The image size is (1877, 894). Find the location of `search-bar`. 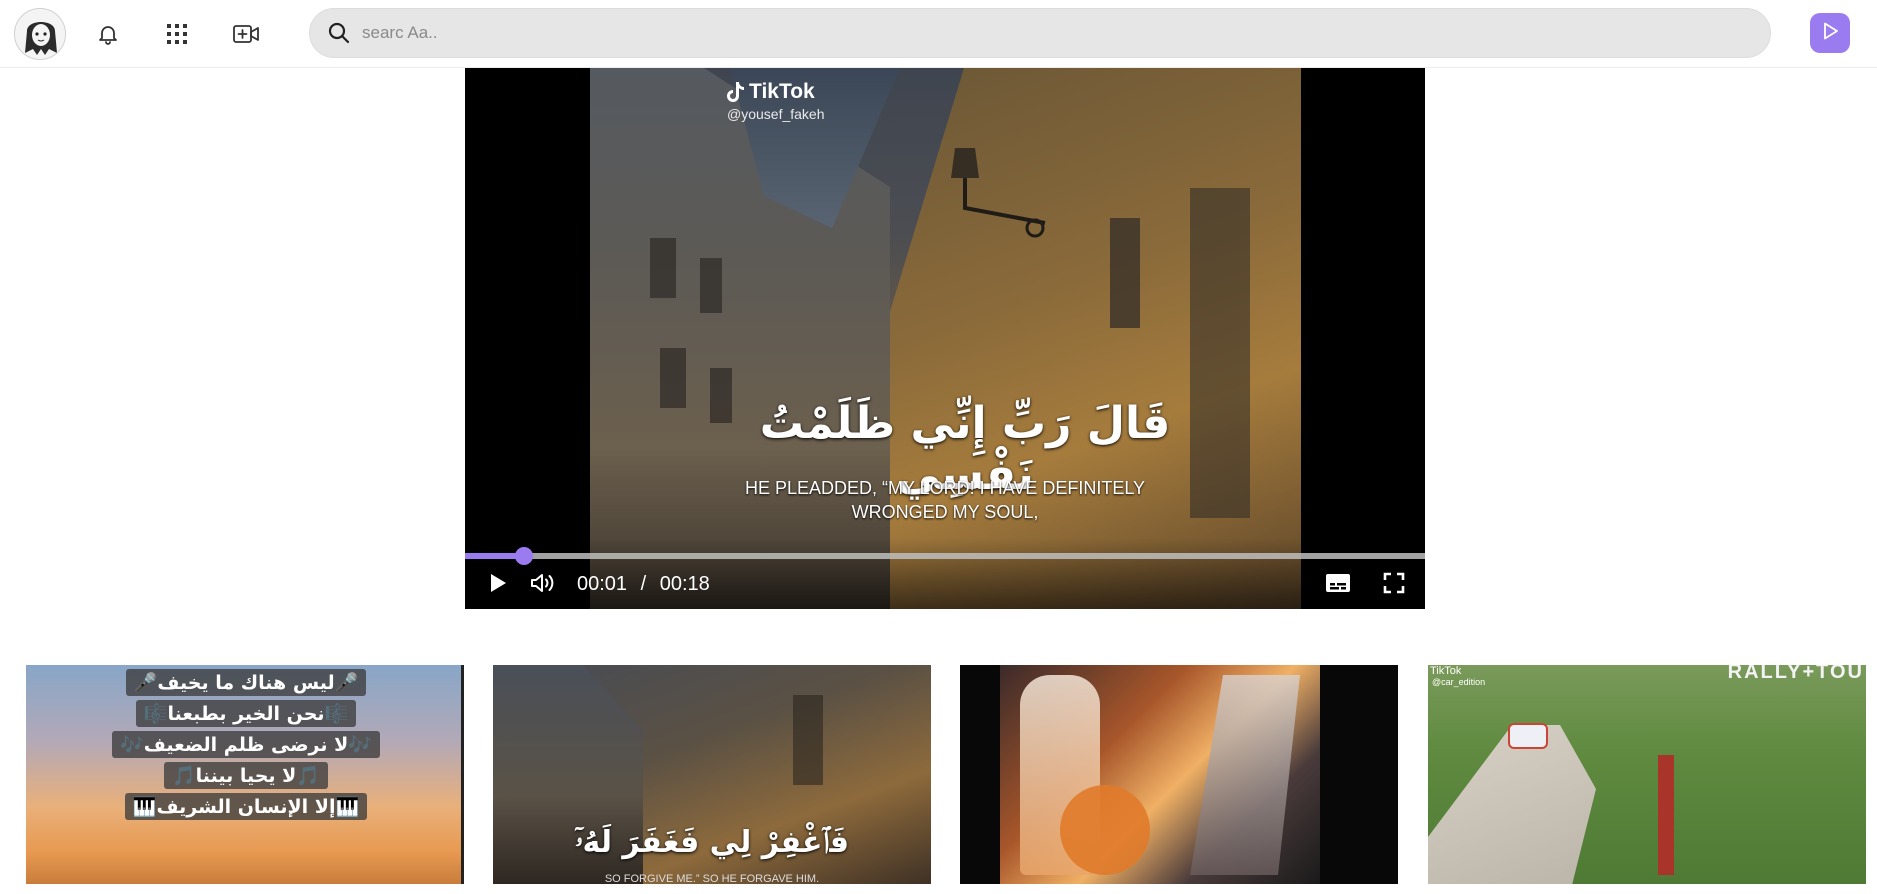

search-bar is located at coordinates (1040, 33).